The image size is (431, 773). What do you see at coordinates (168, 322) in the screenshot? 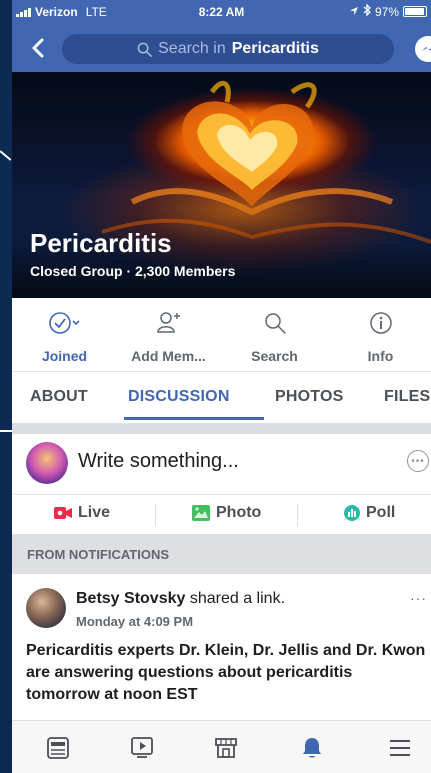
I see `add-person-icon` at bounding box center [168, 322].